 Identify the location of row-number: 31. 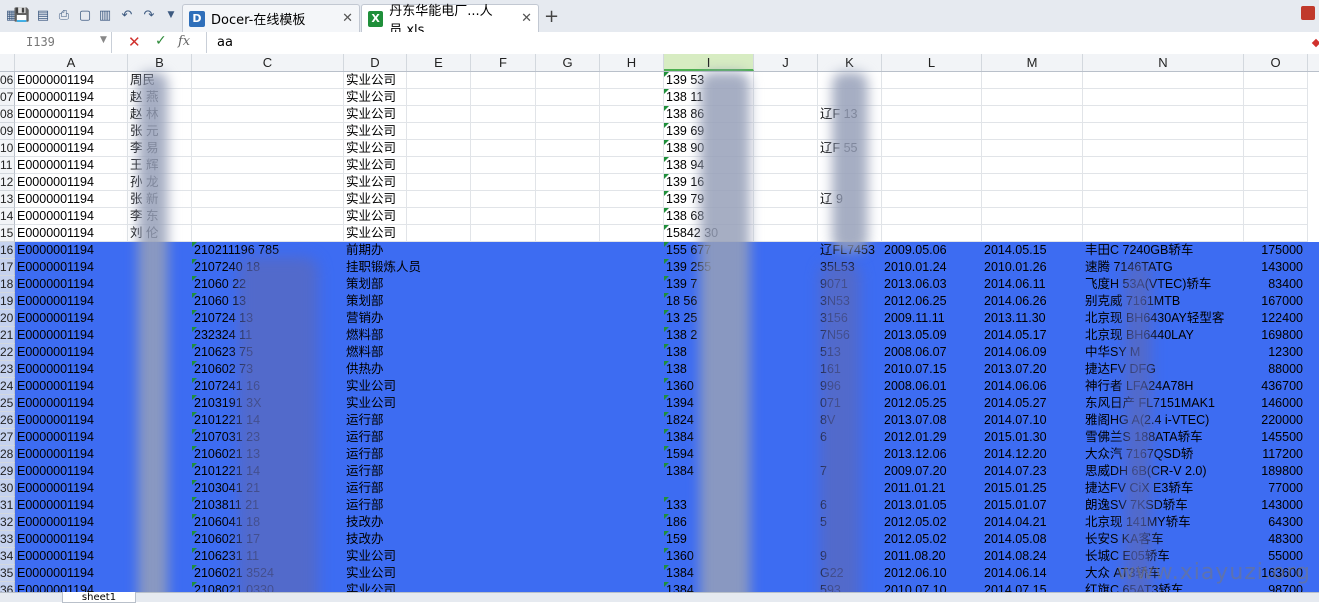
(7, 505).